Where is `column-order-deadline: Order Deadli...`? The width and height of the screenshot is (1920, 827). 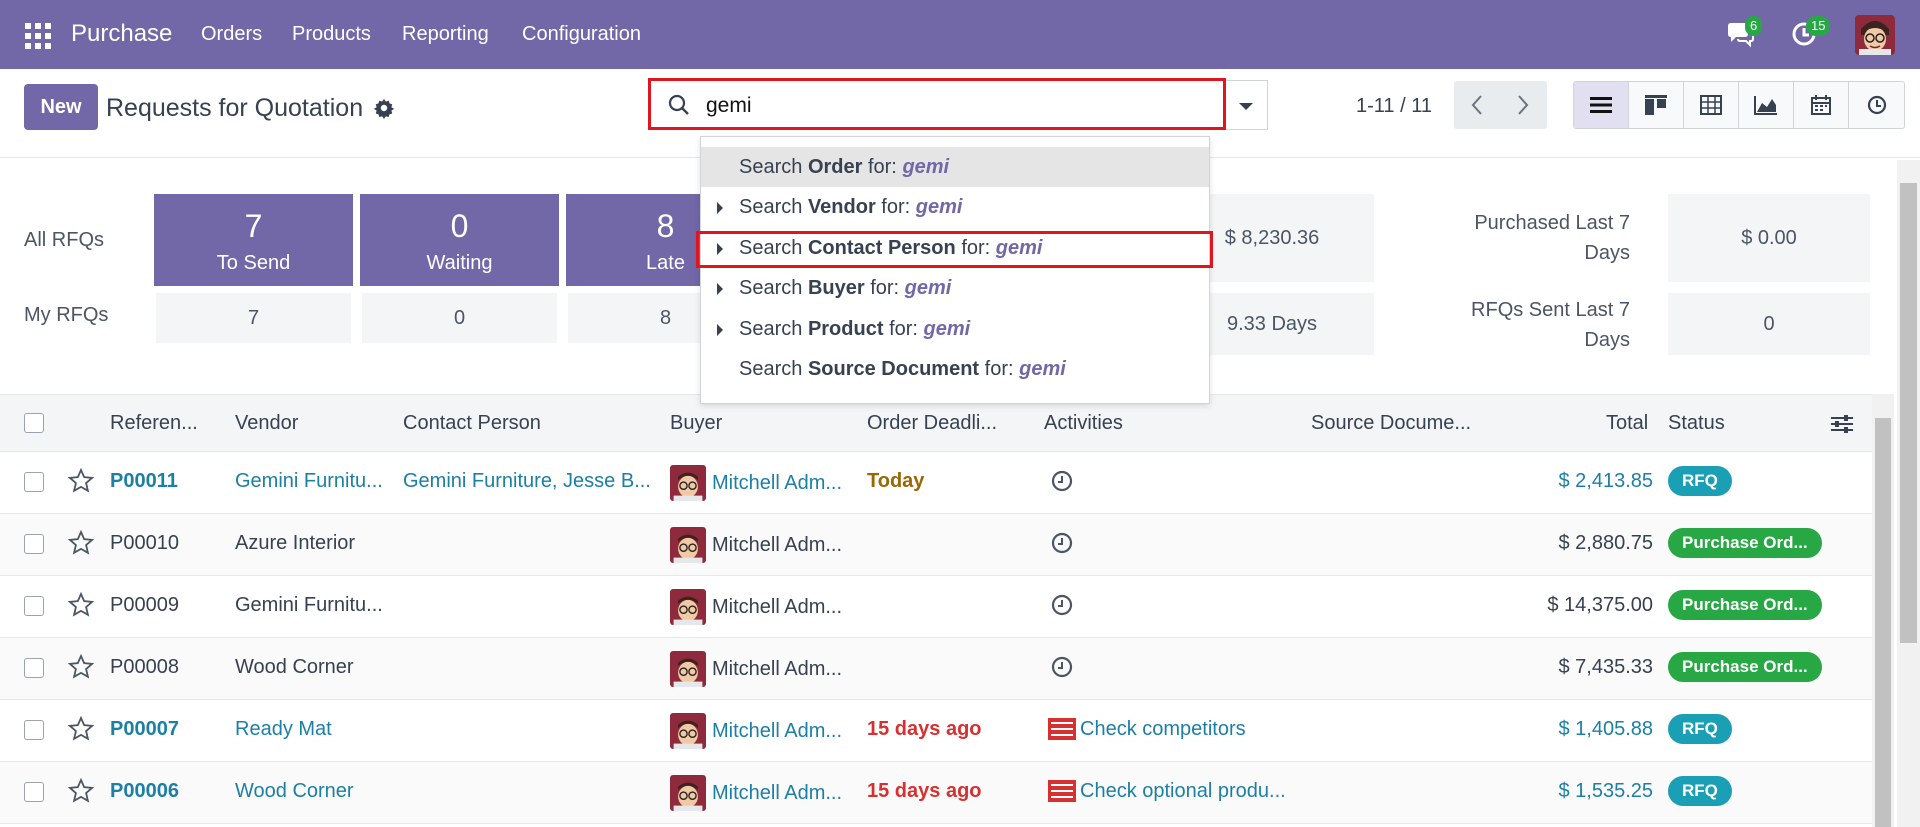
column-order-deadline: Order Deadli... is located at coordinates (932, 423).